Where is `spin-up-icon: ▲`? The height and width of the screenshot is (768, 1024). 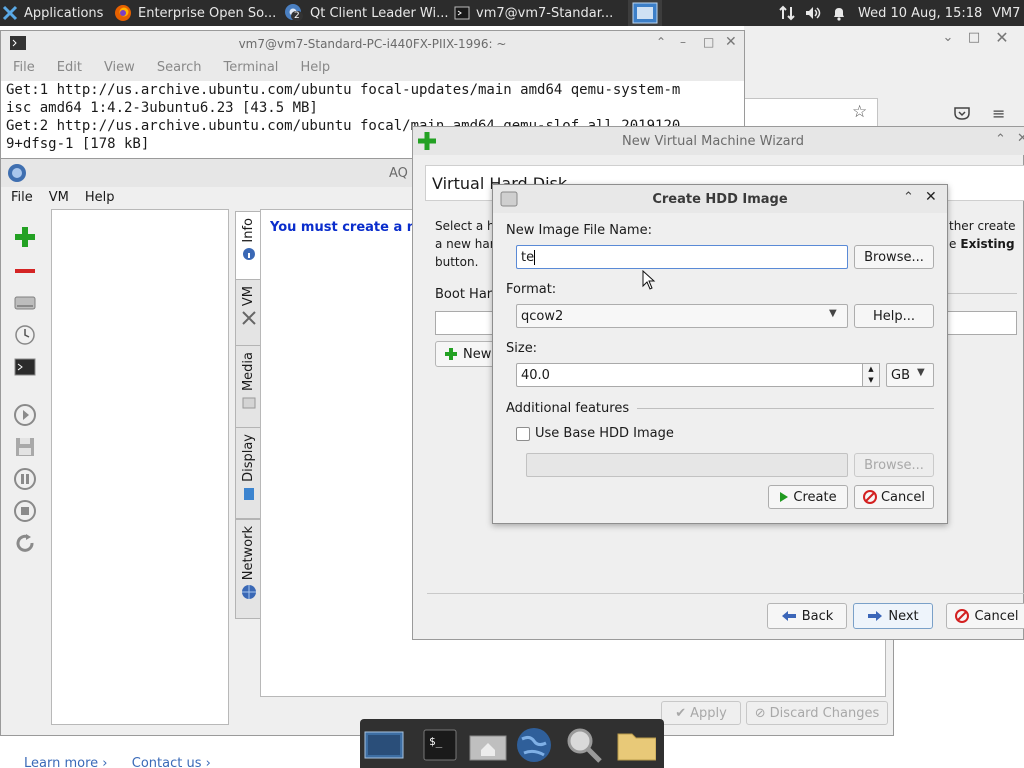 spin-up-icon: ▲ is located at coordinates (871, 369).